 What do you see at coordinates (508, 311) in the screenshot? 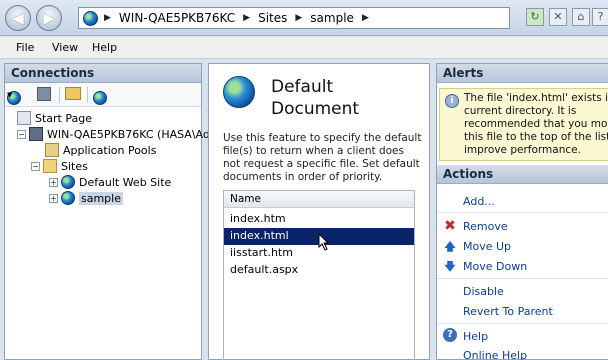
I see `revert-action: Revert To Parent` at bounding box center [508, 311].